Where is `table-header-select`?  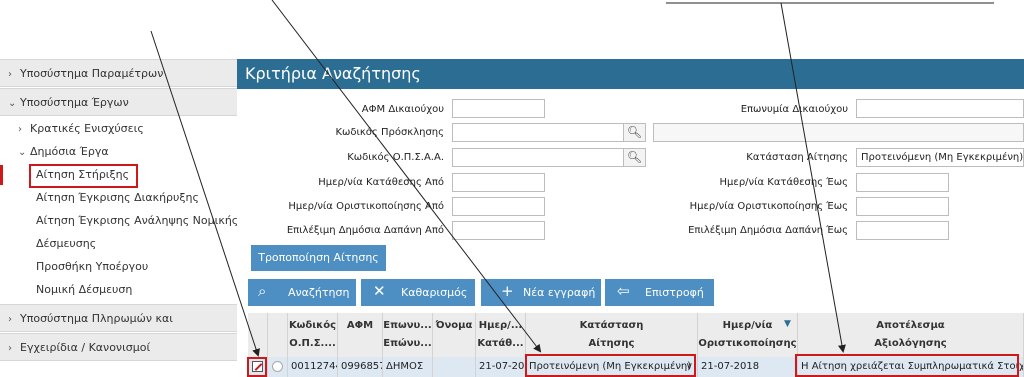
table-header-select is located at coordinates (278, 335).